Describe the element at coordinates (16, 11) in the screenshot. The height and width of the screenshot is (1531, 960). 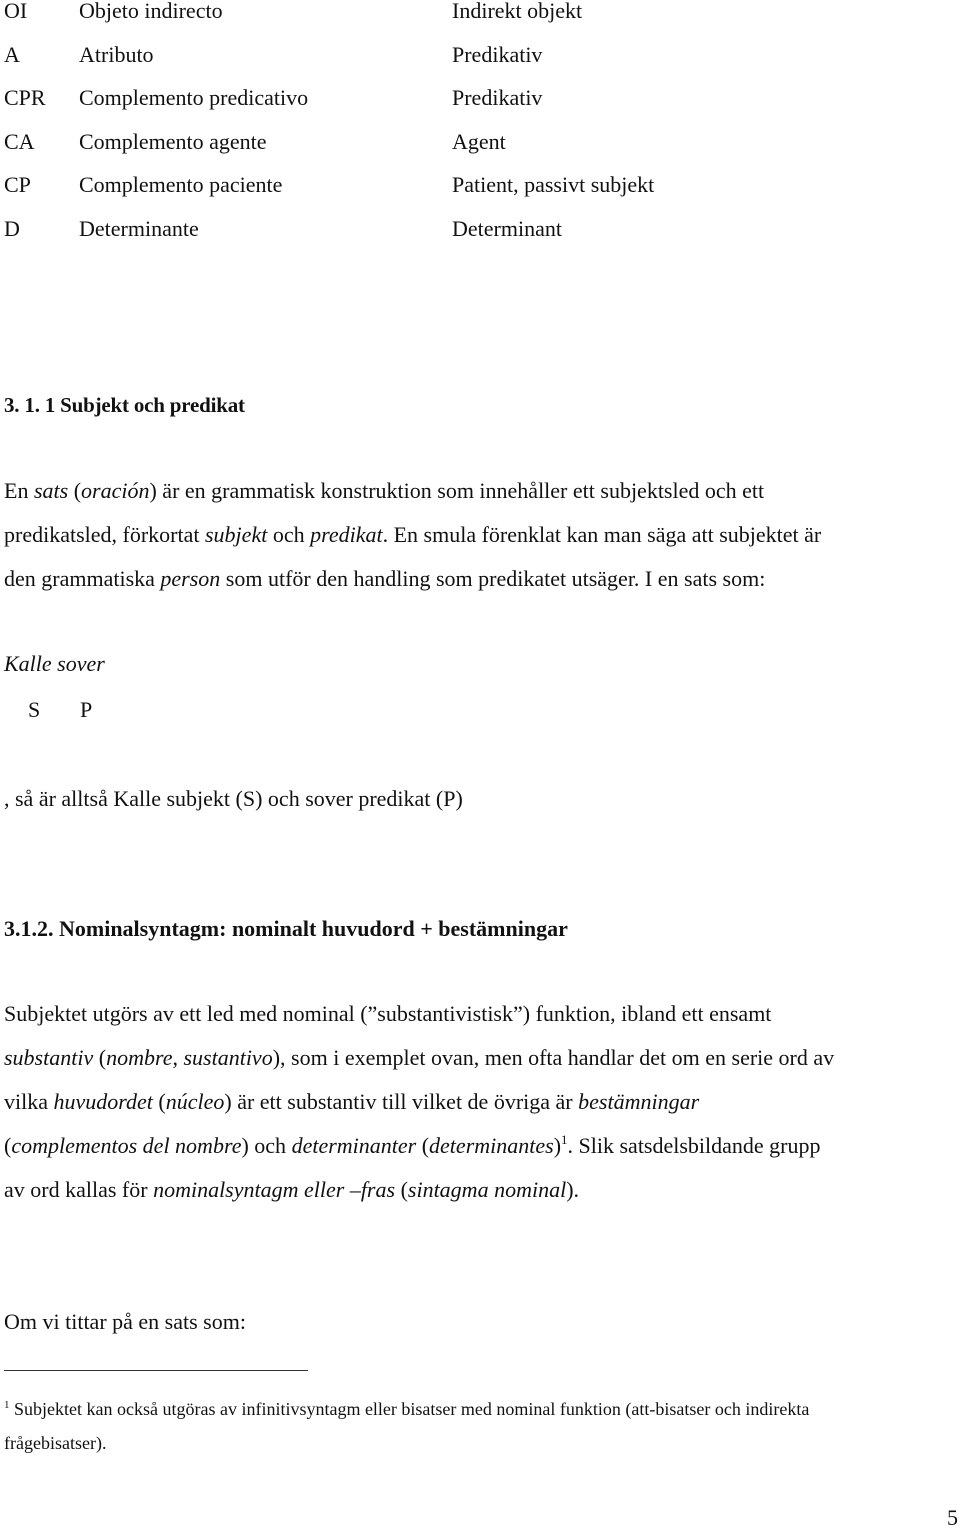
I see `abbreviation-code: OI` at that location.